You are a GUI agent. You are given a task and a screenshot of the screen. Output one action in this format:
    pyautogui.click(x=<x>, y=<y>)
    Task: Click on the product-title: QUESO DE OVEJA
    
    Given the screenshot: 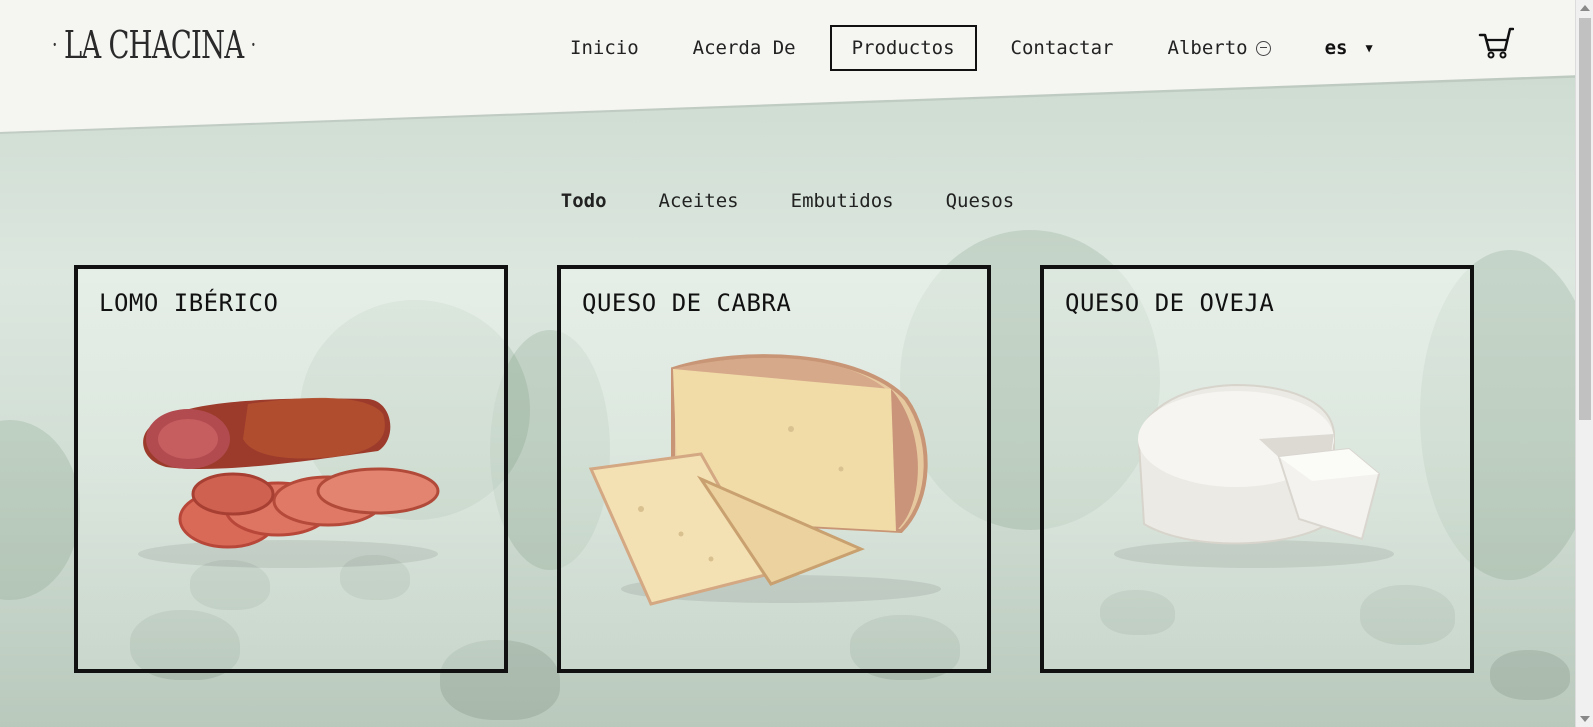 What is the action you would take?
    pyautogui.click(x=1170, y=303)
    